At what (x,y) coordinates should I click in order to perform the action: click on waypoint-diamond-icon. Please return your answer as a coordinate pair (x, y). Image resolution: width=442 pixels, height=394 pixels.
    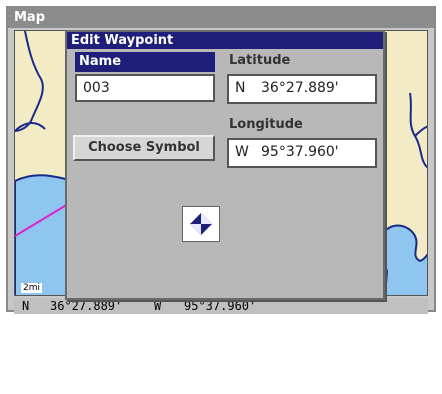
    Looking at the image, I should click on (201, 224).